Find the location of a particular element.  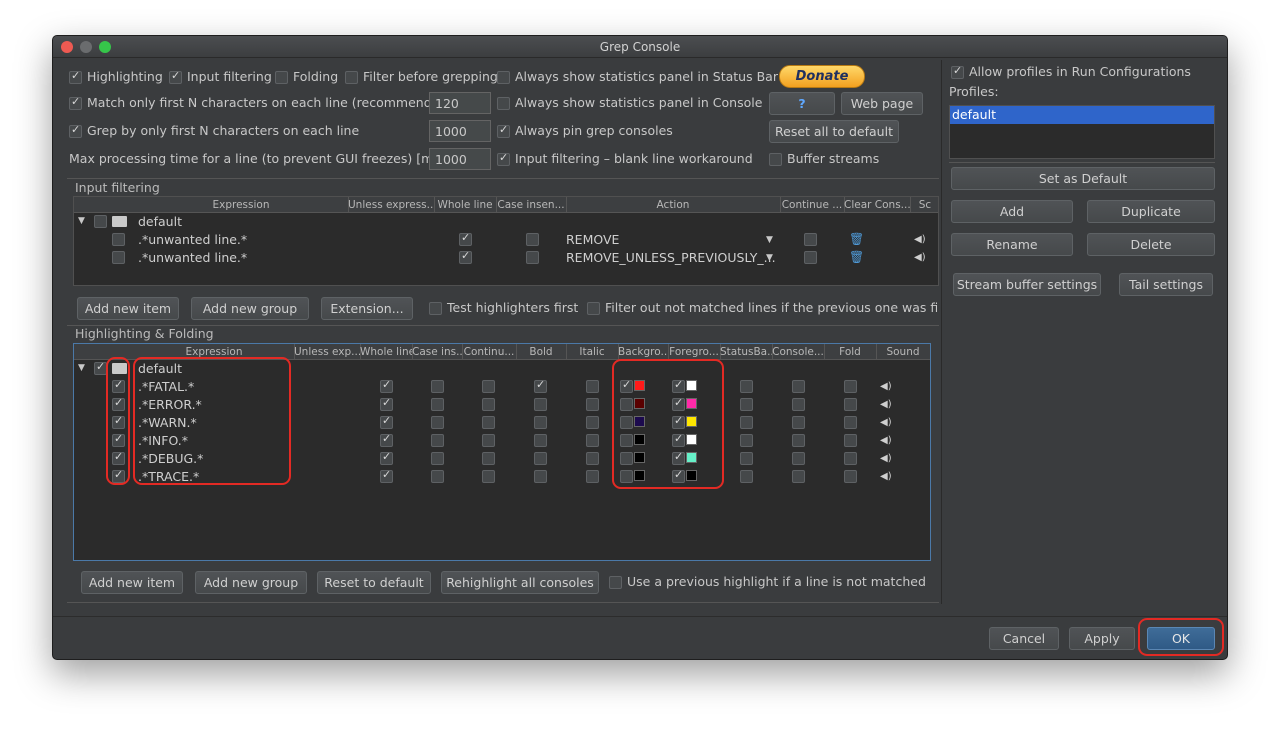

stats-console-checkbox is located at coordinates (503, 103).